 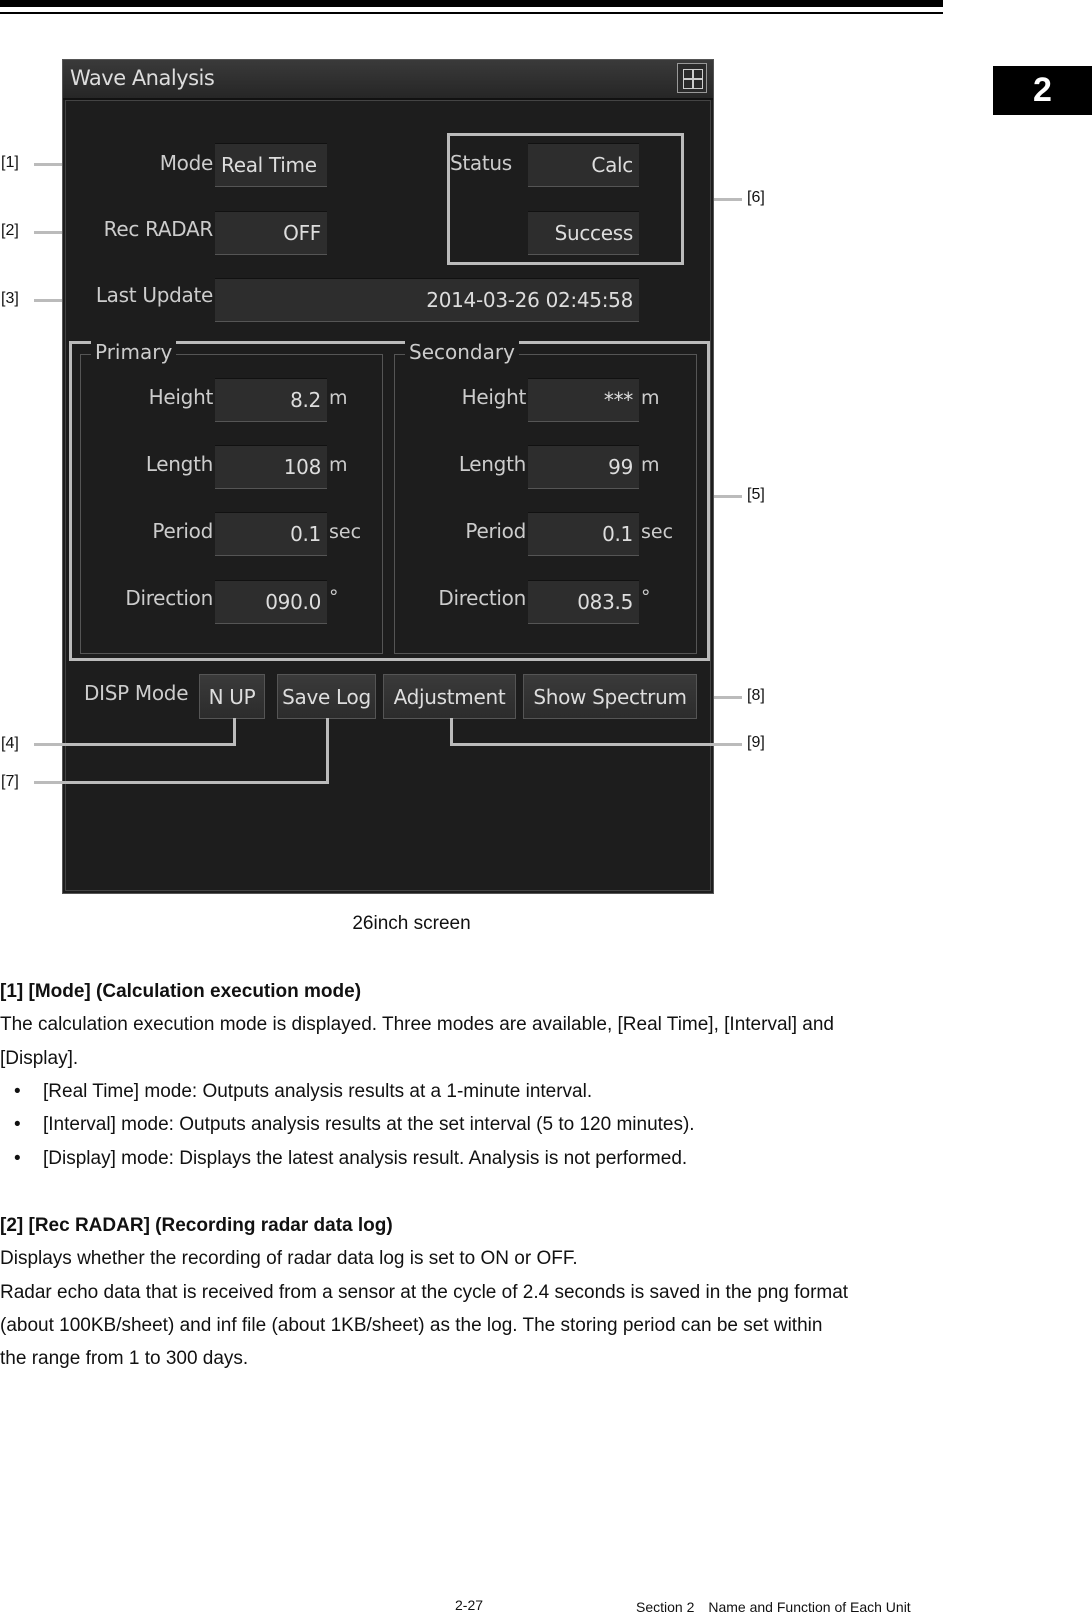 I want to click on primary-height-label: Height, so click(x=181, y=397).